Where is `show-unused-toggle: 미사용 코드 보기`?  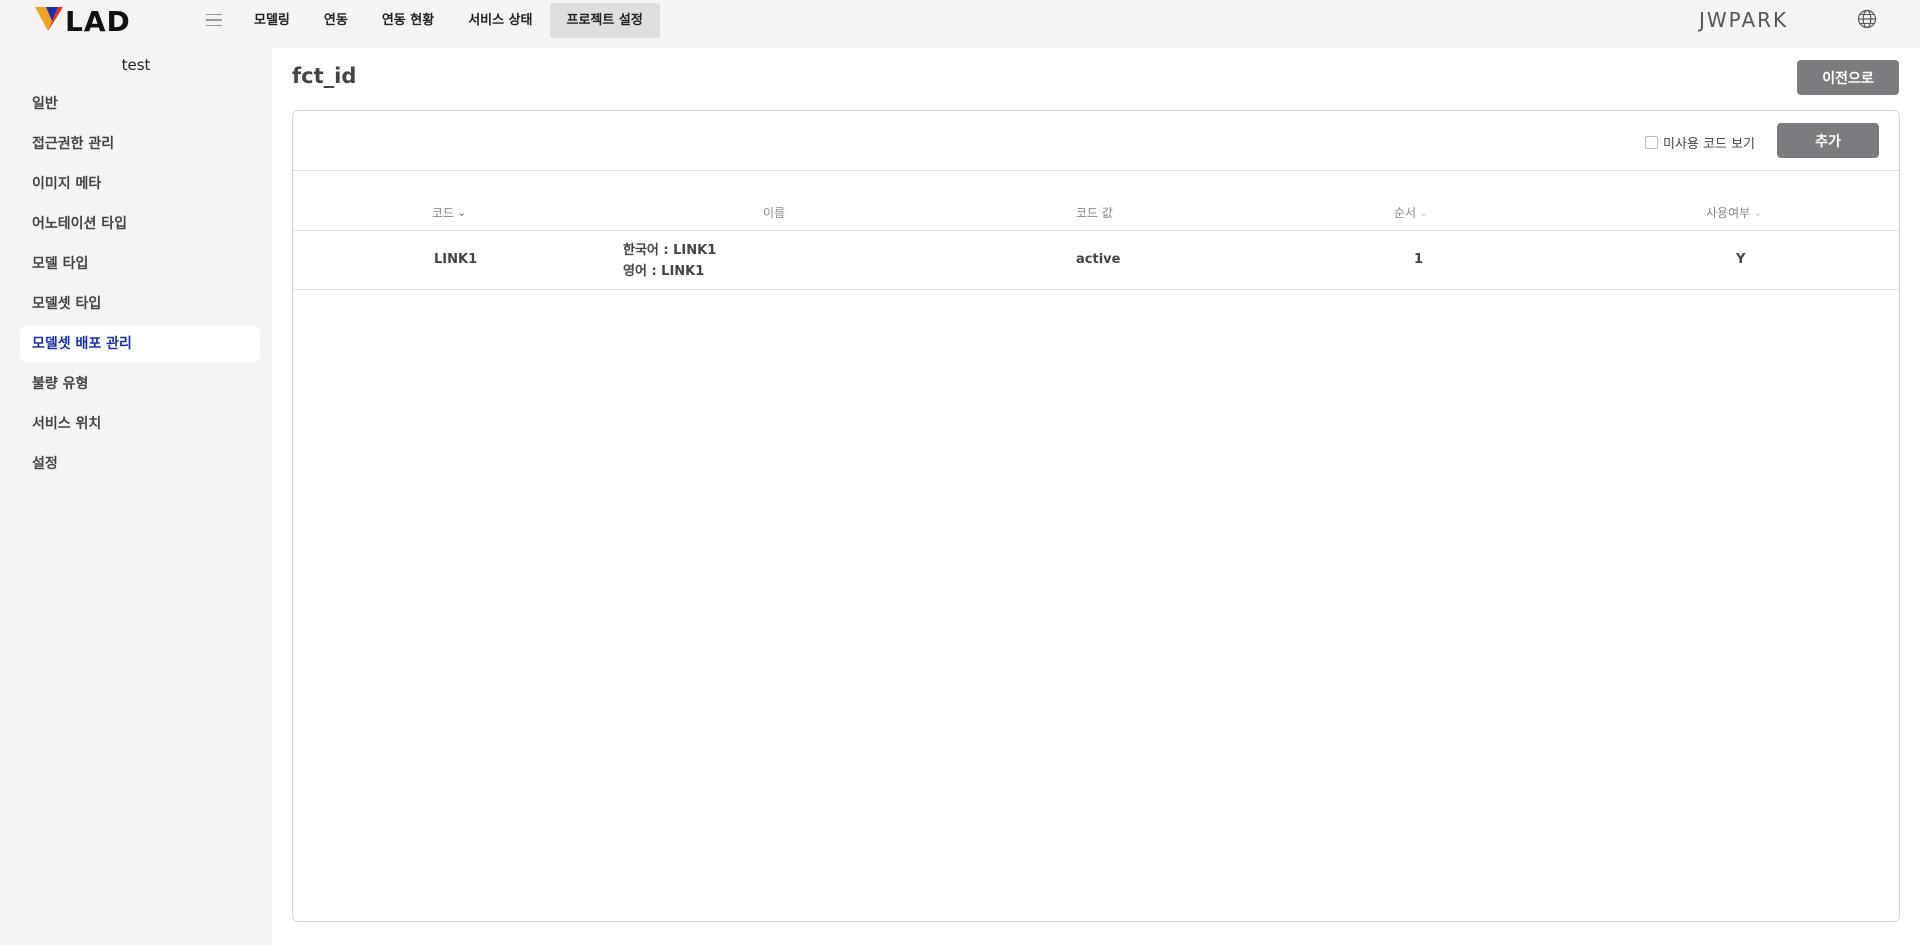
show-unused-toggle: 미사용 코드 보기 is located at coordinates (1700, 142).